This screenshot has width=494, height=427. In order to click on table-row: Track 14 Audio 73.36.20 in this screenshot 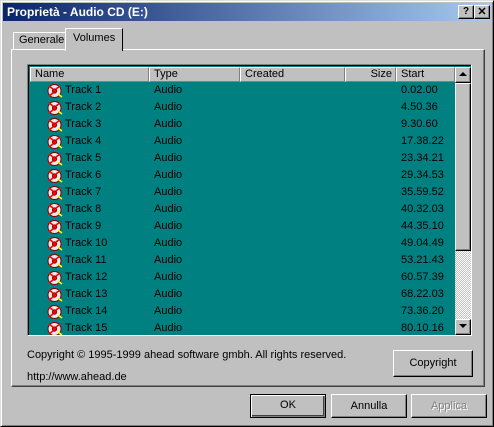, I will do `click(242, 311)`.